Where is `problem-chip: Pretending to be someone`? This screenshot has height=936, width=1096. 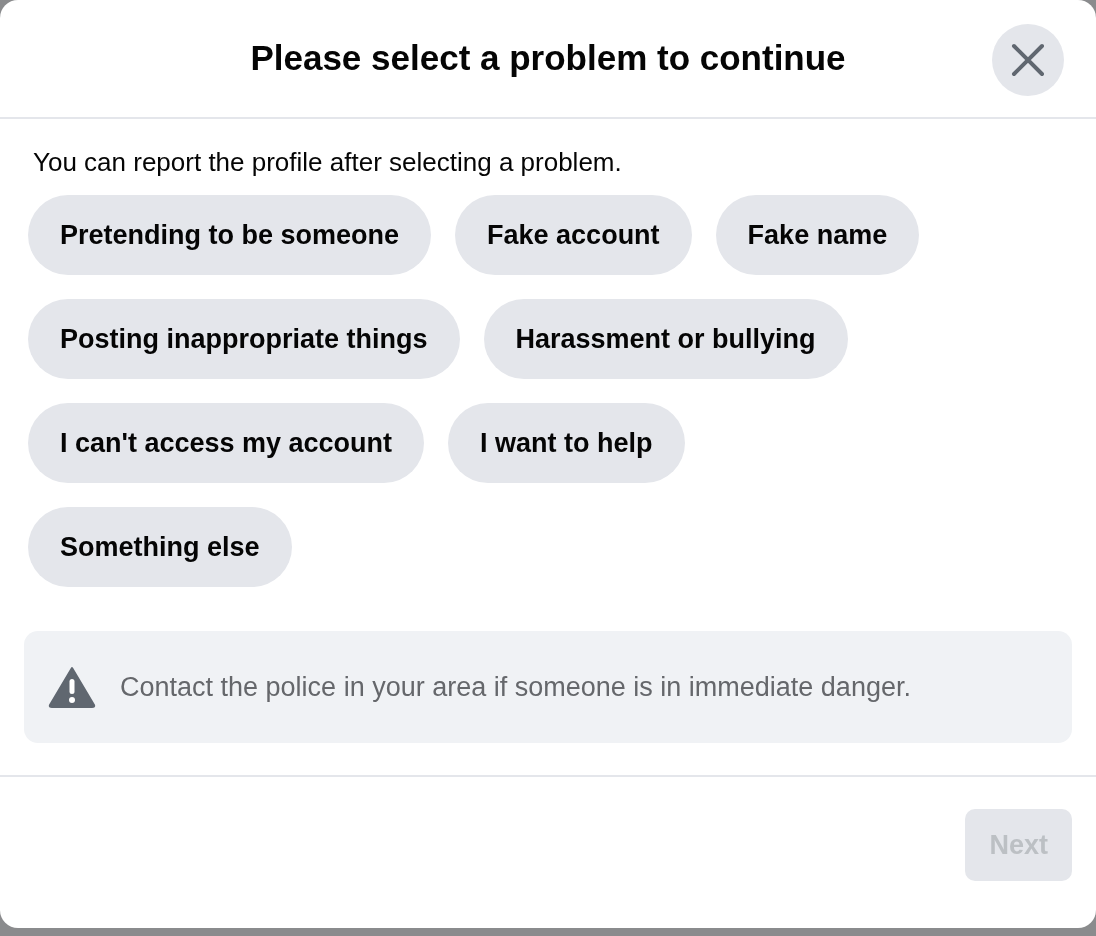
problem-chip: Pretending to be someone is located at coordinates (230, 235).